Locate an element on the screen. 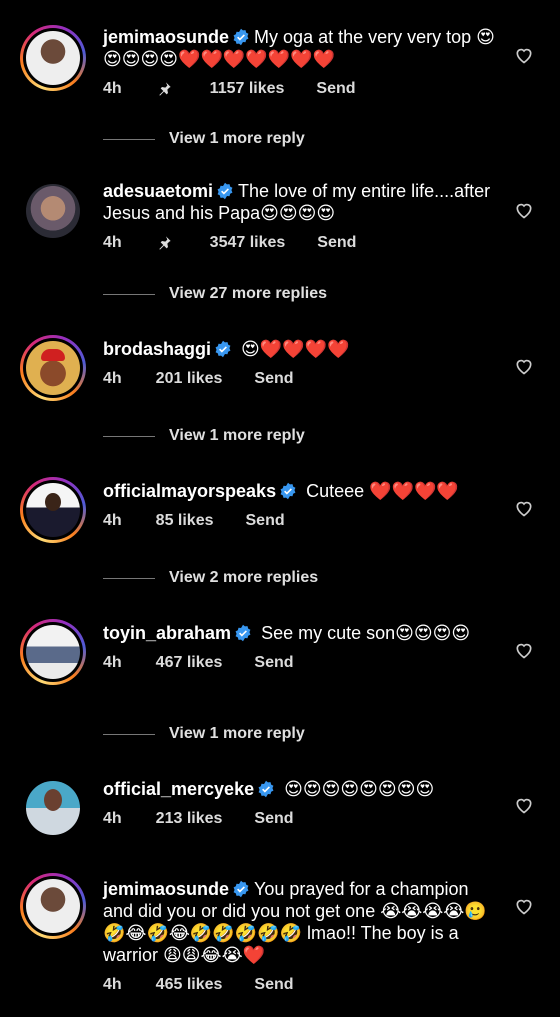 The height and width of the screenshot is (1017, 560). comment-username: officialmayorspeaks is located at coordinates (189, 491).